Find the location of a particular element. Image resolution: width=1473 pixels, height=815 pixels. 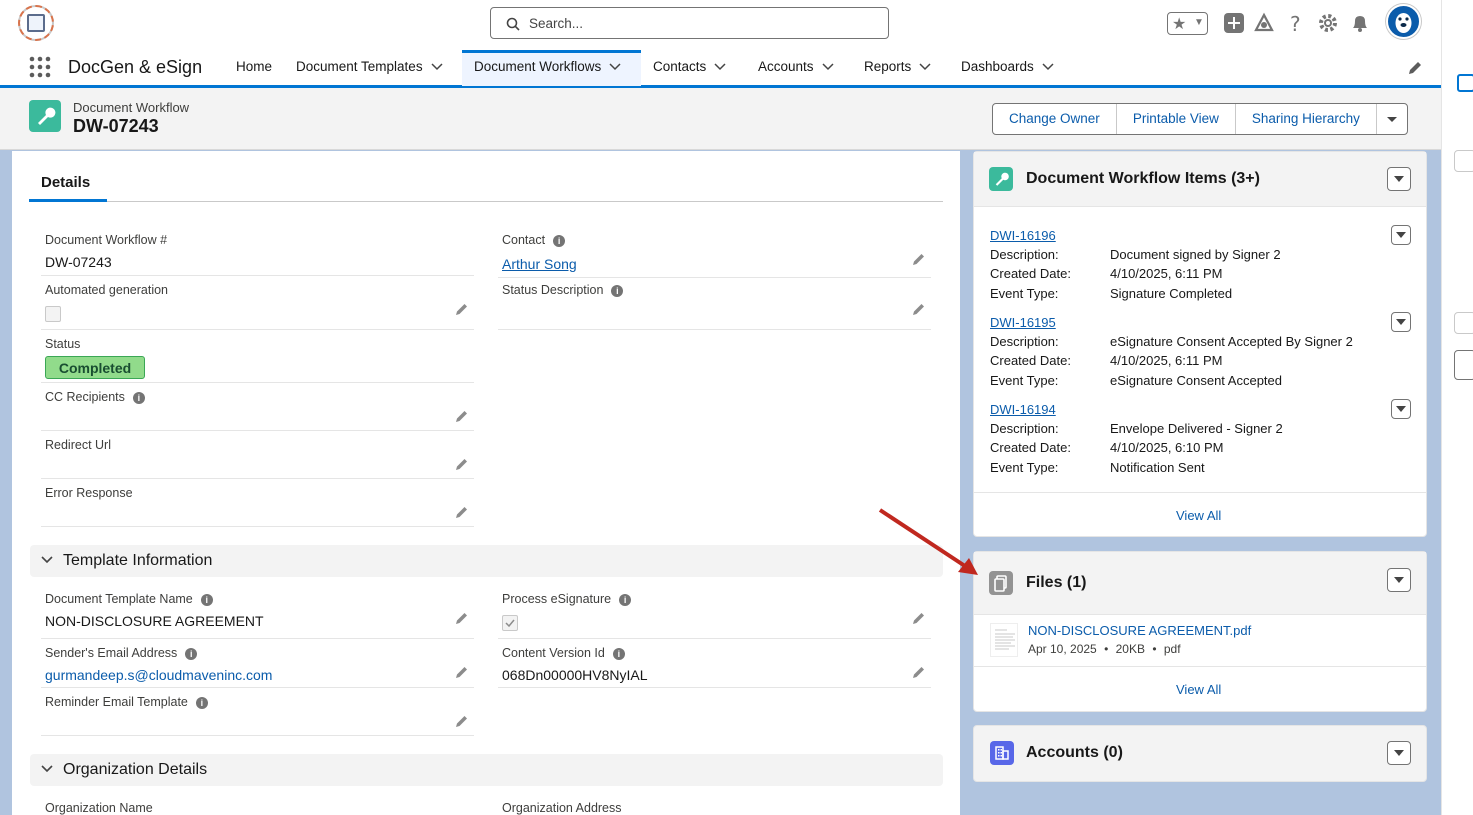

redirect-url-label: Redirect Url is located at coordinates (78, 445).